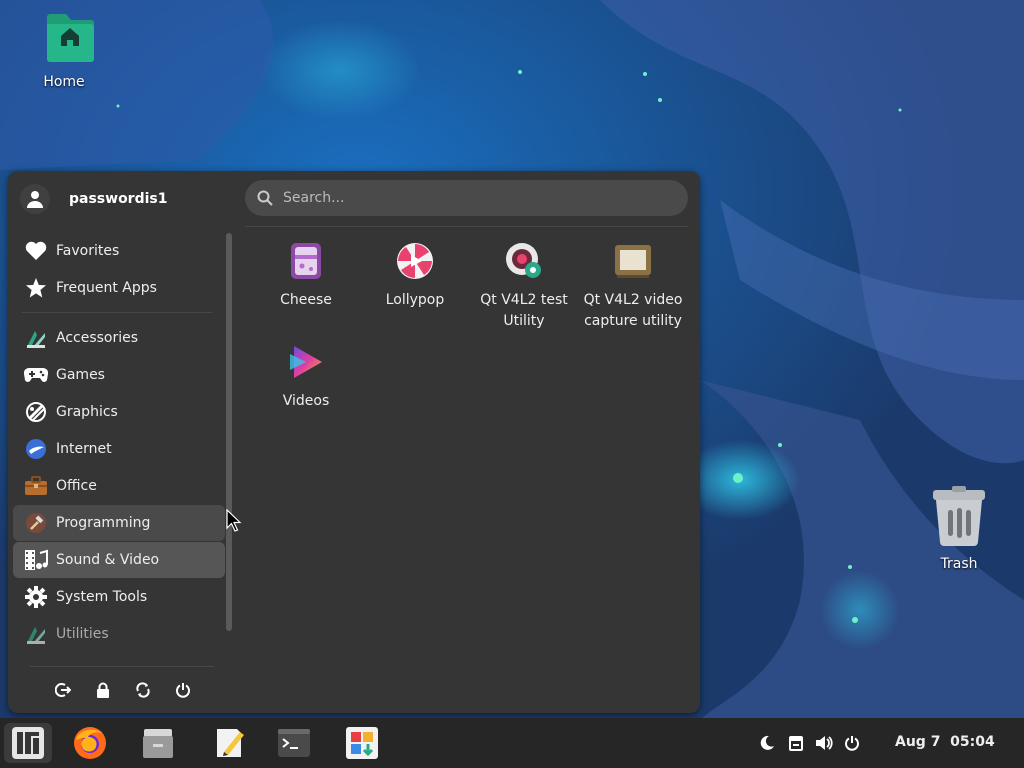 This screenshot has height=768, width=1024. Describe the element at coordinates (633, 311) in the screenshot. I see `app-label: Qt V4L2 video capture utility` at that location.